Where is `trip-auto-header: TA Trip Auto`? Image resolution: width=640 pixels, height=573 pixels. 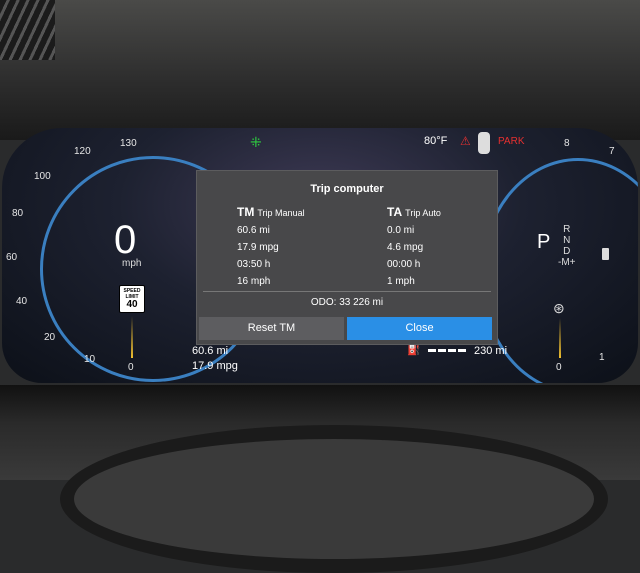
trip-auto-header: TA Trip Auto is located at coordinates (414, 212).